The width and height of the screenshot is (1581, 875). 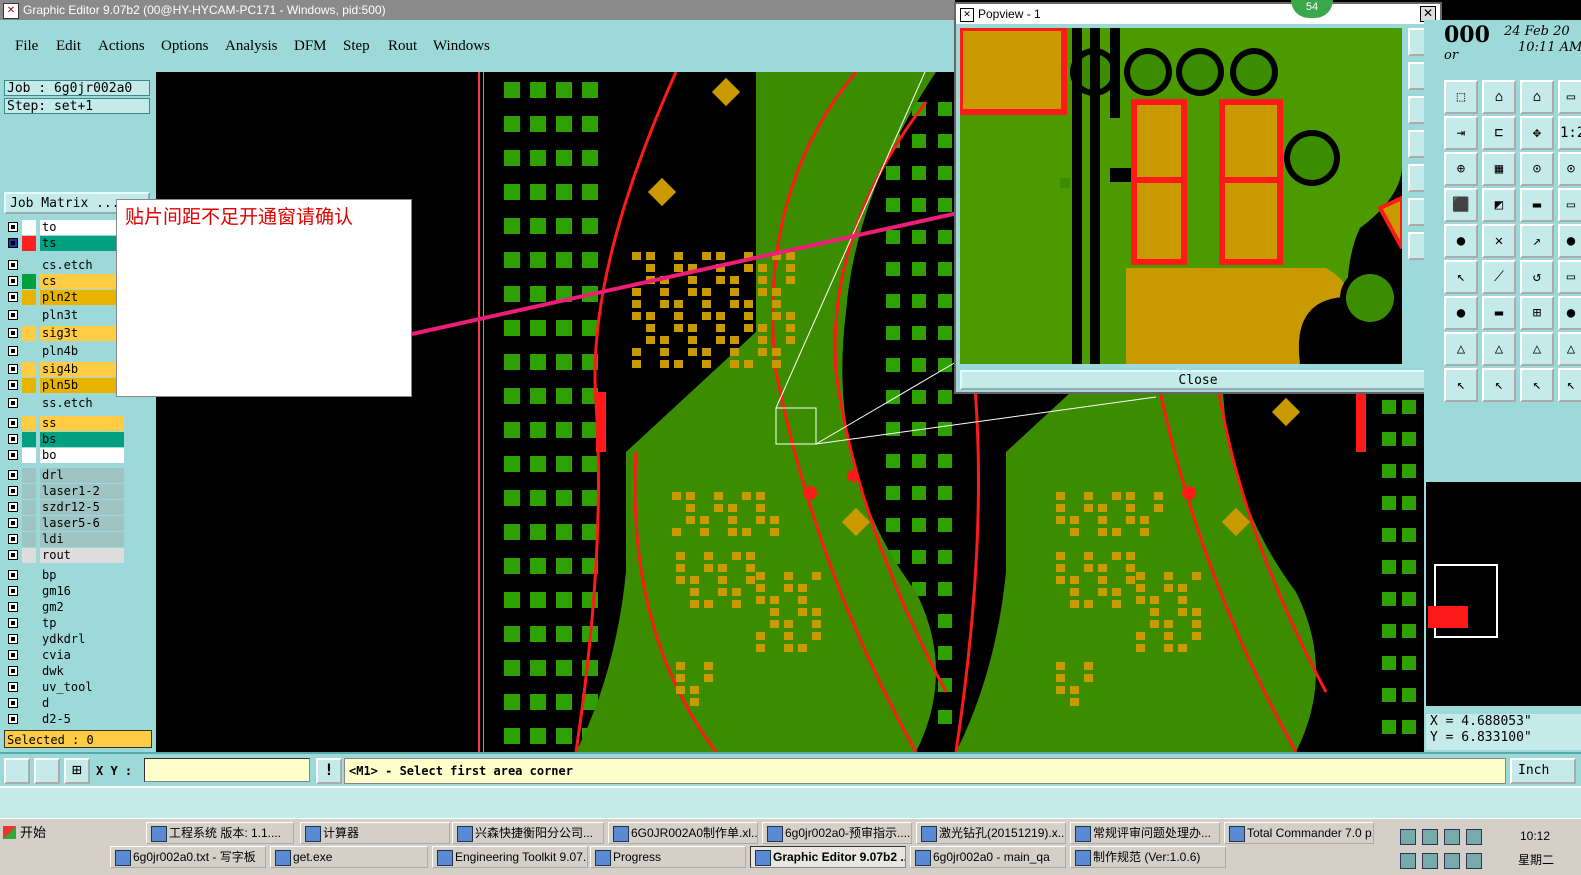 What do you see at coordinates (82, 227) in the screenshot?
I see `layer-name: to` at bounding box center [82, 227].